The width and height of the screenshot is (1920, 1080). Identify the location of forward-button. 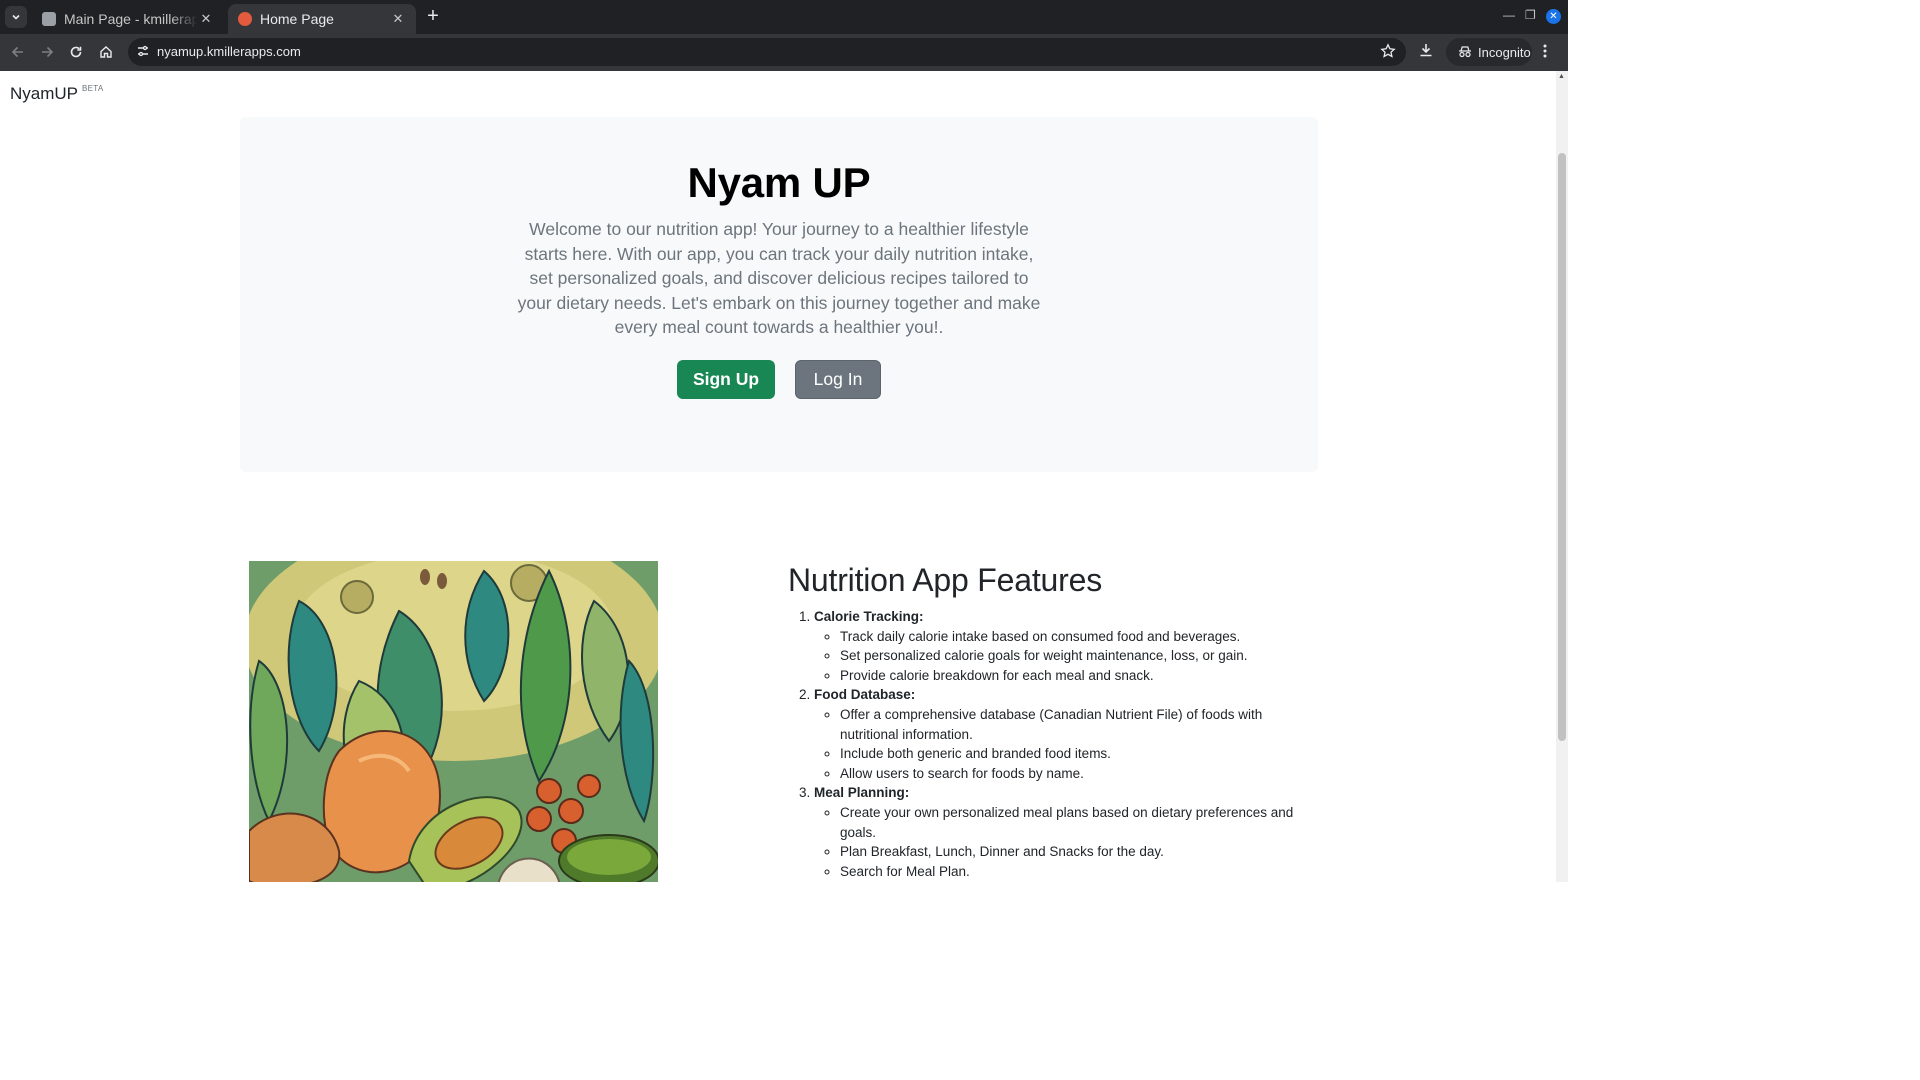
(47, 52).